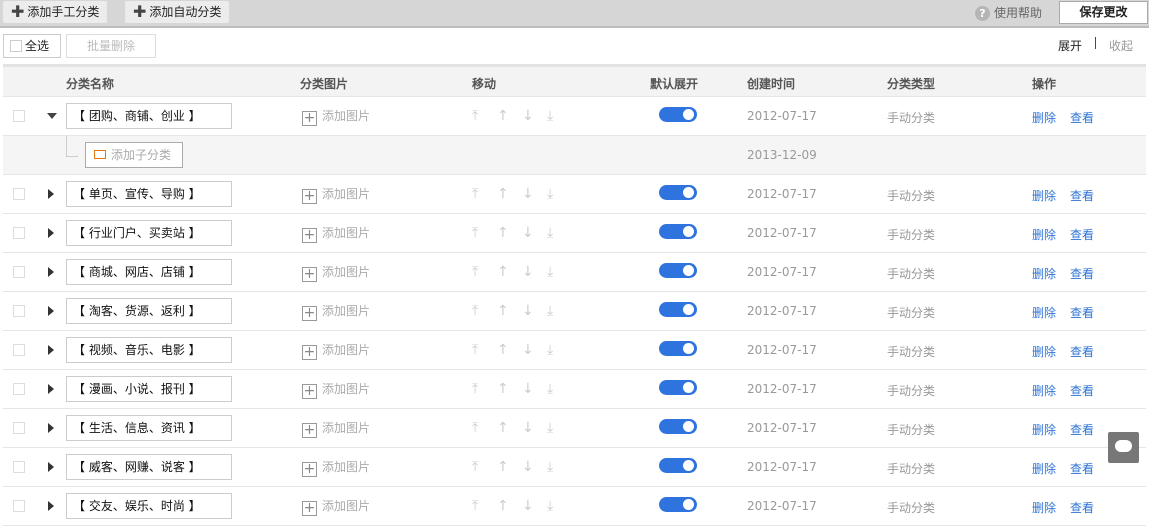 The width and height of the screenshot is (1149, 527). I want to click on expand-all-link: 展开, so click(1070, 45).